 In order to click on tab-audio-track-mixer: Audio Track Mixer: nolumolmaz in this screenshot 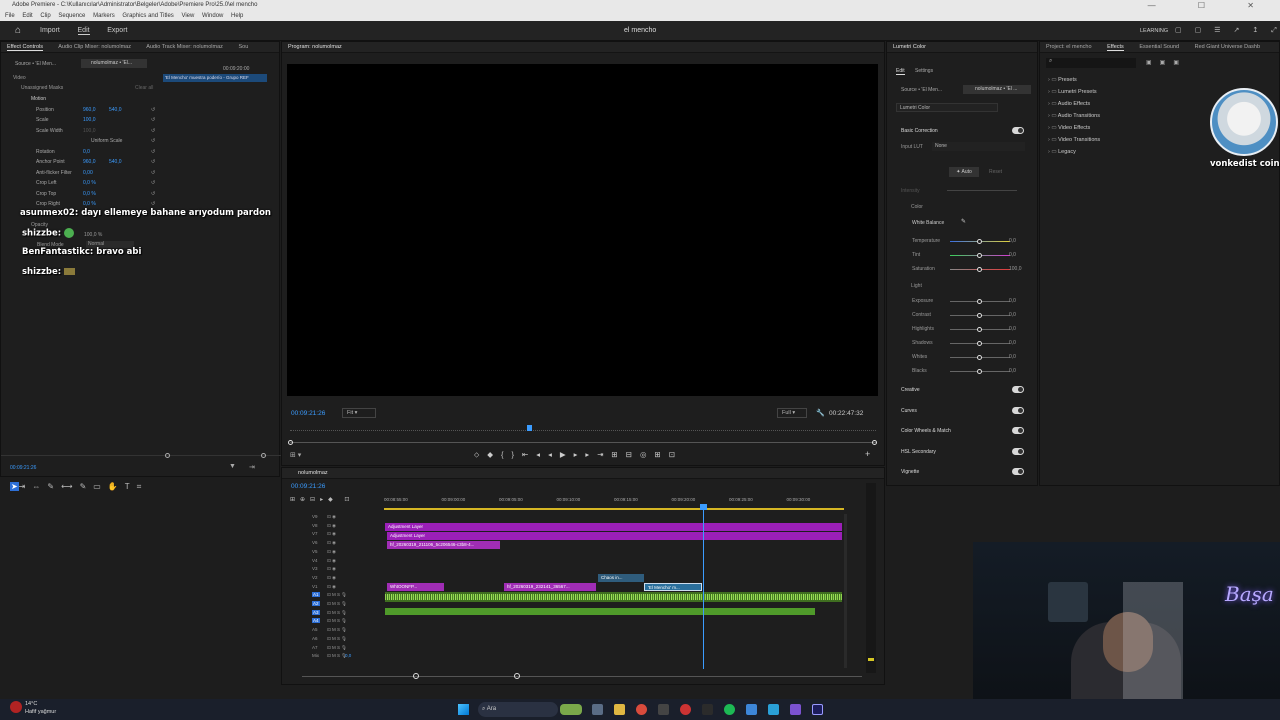, I will do `click(184, 47)`.